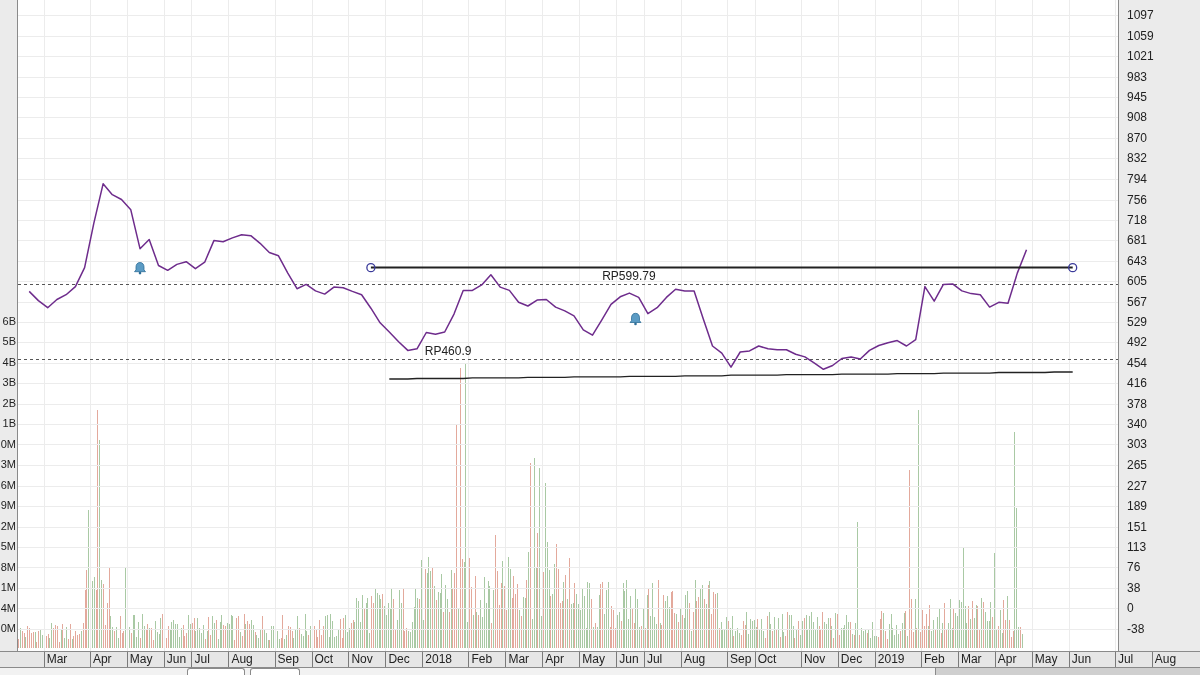 This screenshot has height=675, width=1200. I want to click on axis-label: 832, so click(1137, 158).